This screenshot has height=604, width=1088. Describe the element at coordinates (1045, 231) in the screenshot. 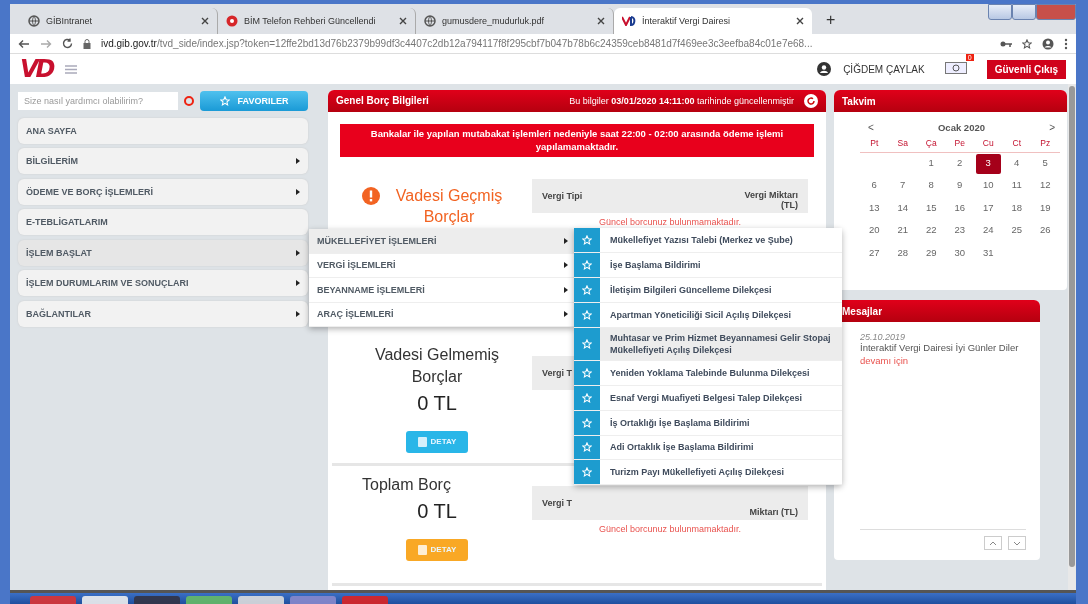

I see `calendar-day: 26` at that location.